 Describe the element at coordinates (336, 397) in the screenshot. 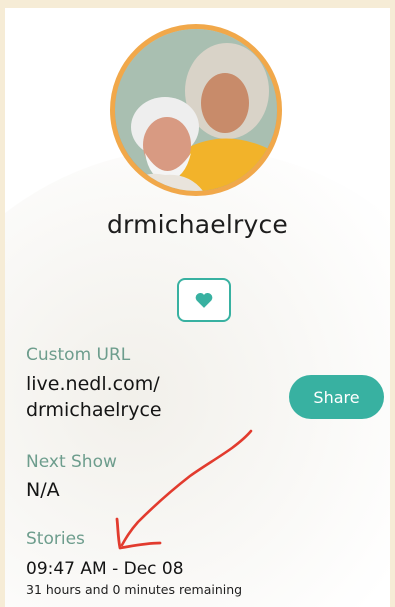

I see `share-button: Share` at that location.